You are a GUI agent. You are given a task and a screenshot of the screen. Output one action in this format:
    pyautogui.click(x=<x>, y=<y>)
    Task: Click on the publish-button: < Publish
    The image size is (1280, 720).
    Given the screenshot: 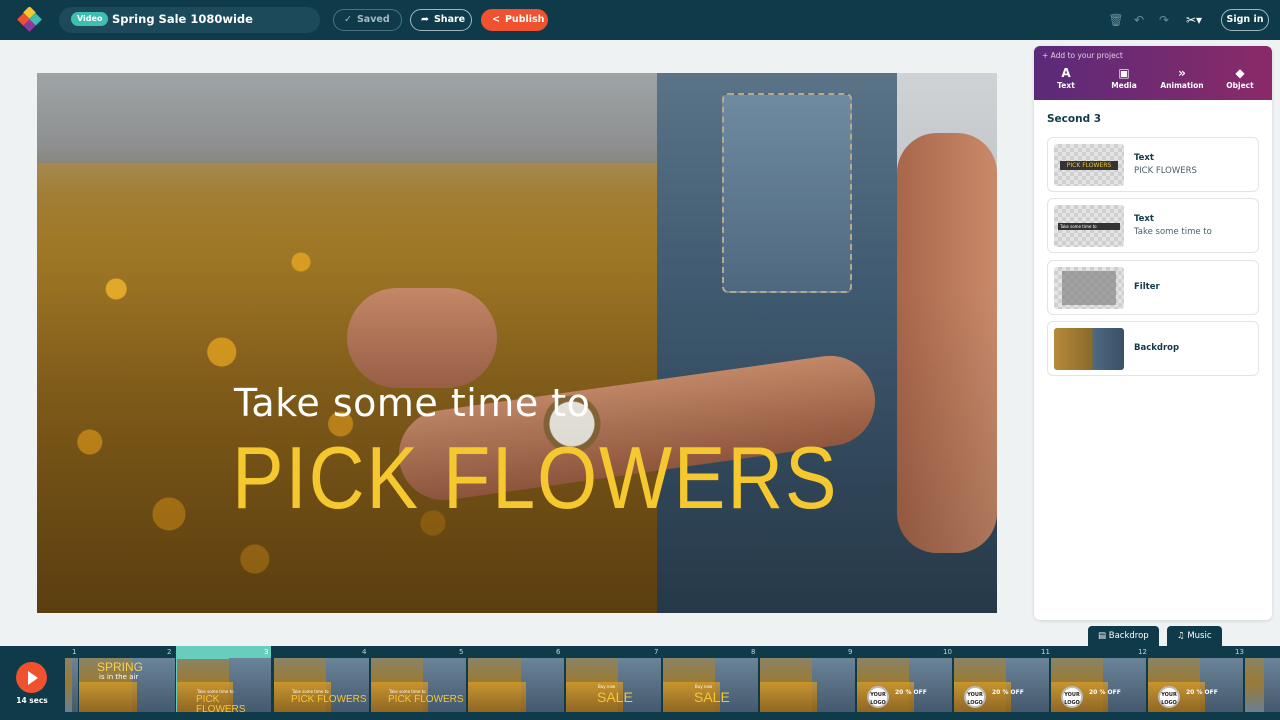 What is the action you would take?
    pyautogui.click(x=514, y=20)
    